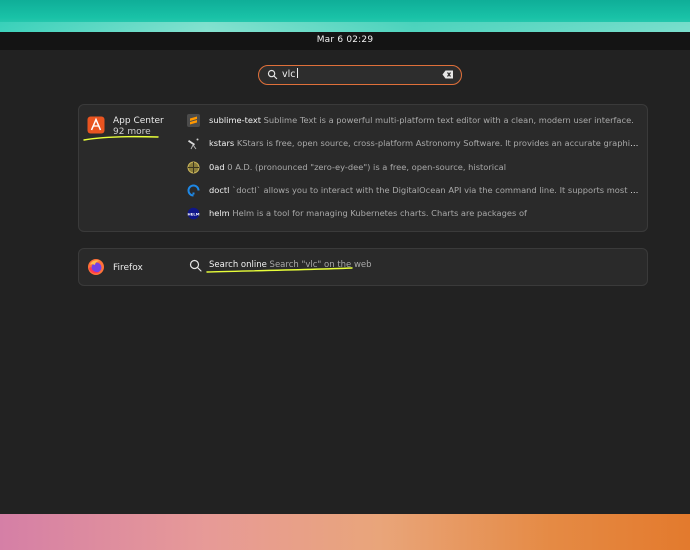  I want to click on helm-icon: HELM, so click(194, 213).